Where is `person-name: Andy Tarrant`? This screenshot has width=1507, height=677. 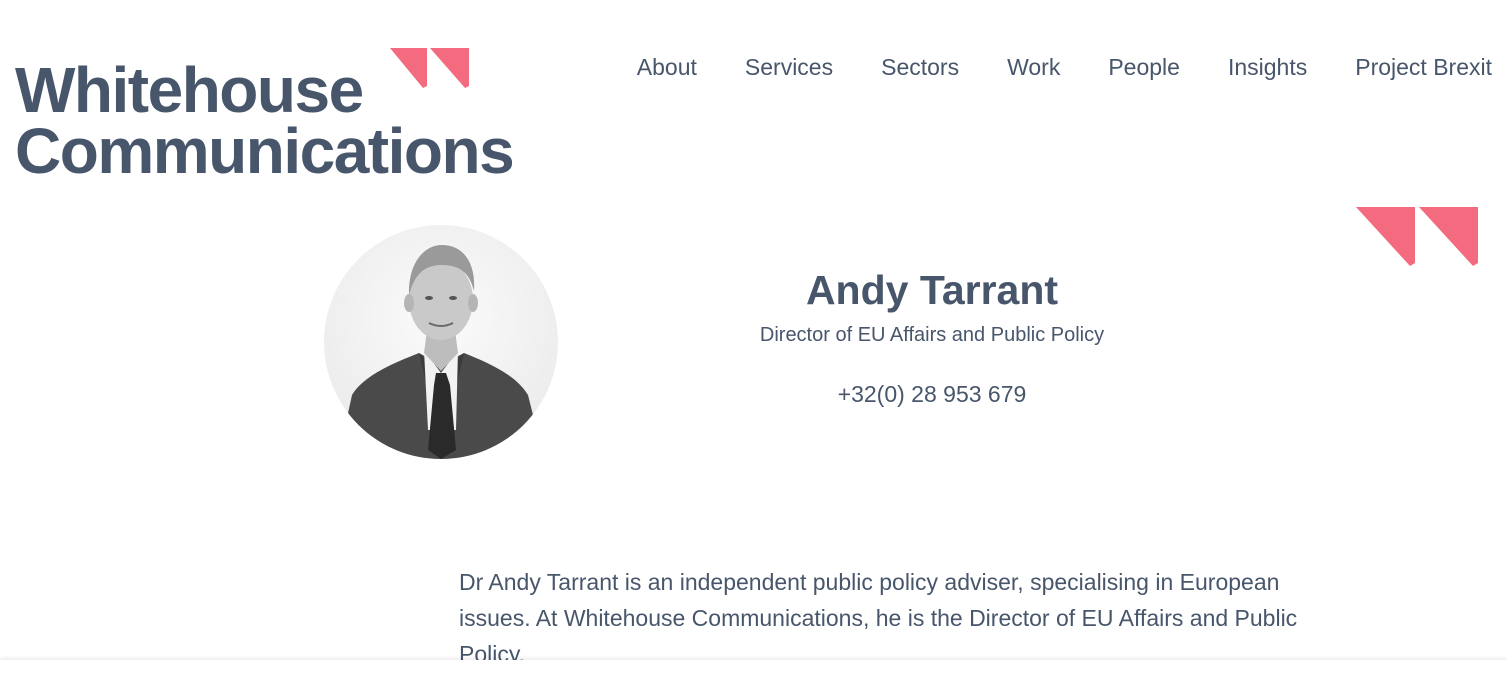
person-name: Andy Tarrant is located at coordinates (932, 290).